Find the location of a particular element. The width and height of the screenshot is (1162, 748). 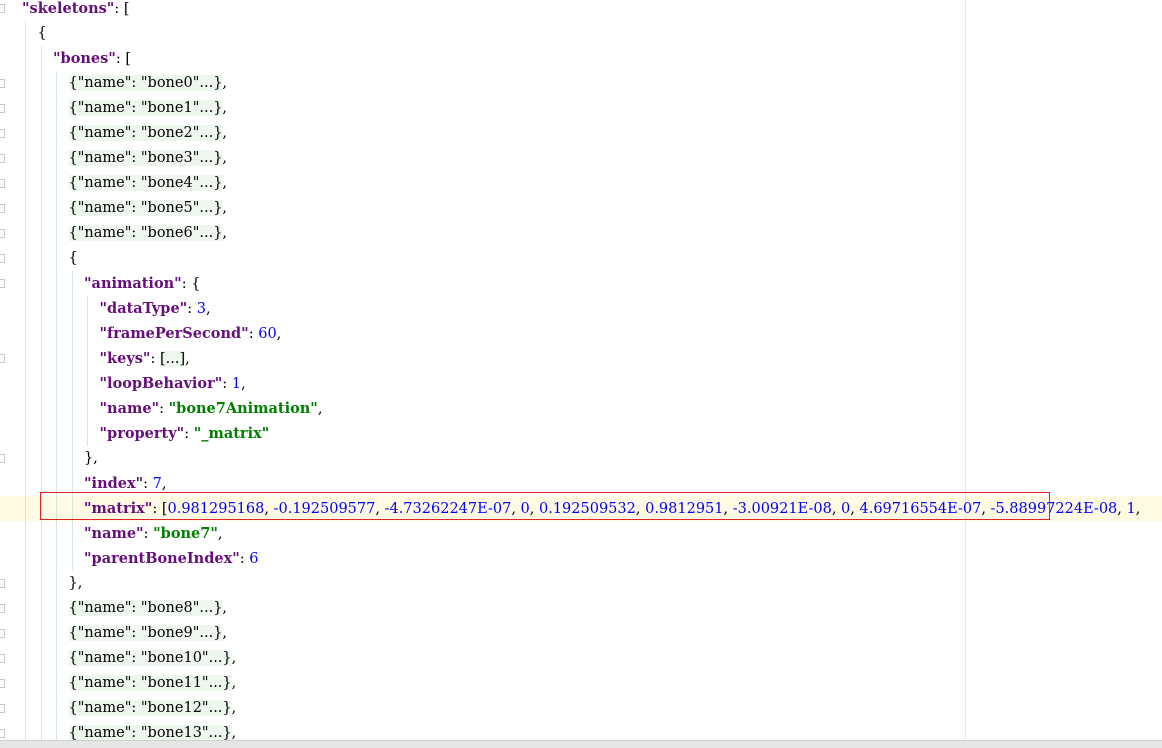

folded-region: {"name": "bone3"...} is located at coordinates (145, 158).